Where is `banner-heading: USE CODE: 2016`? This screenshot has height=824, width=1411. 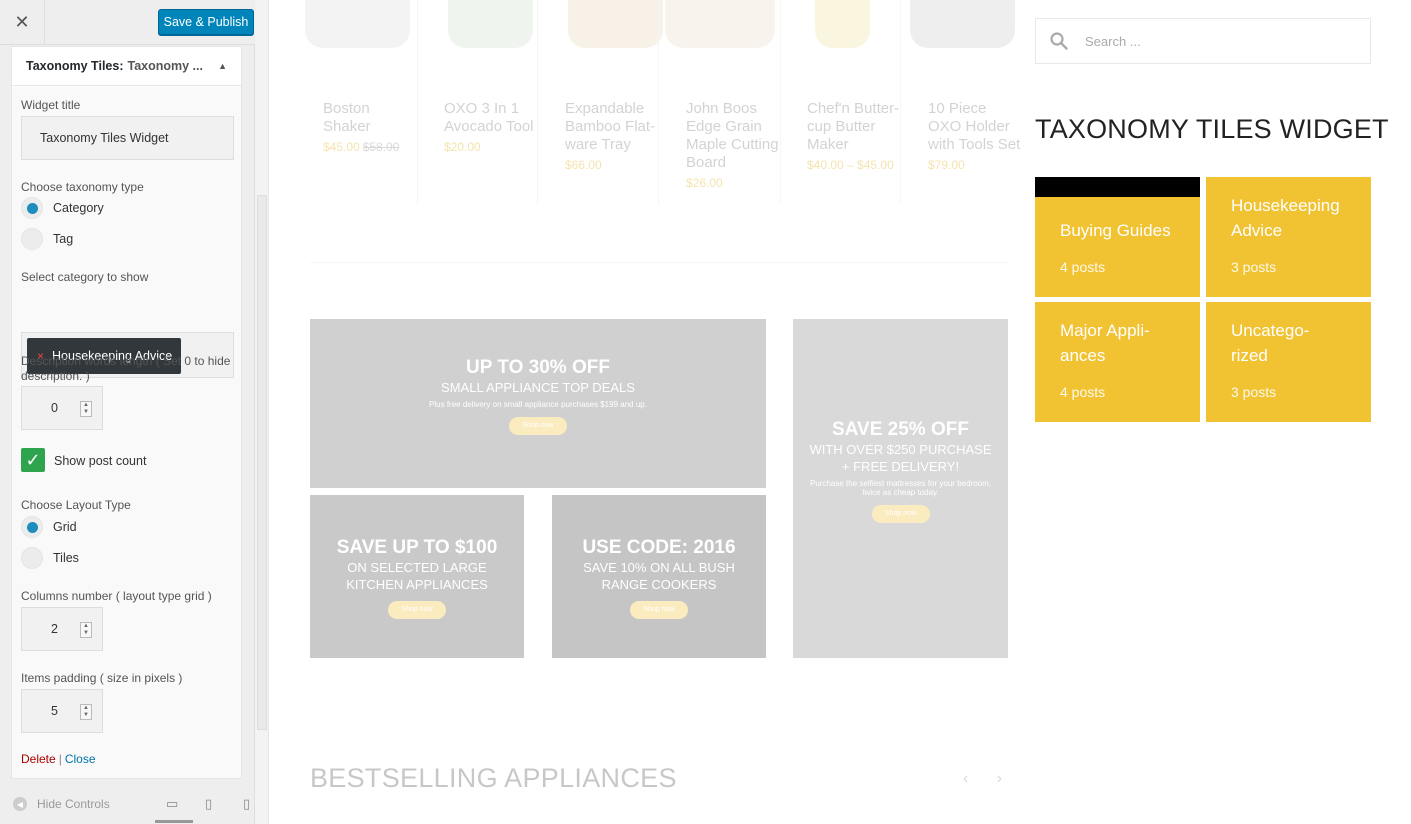
banner-heading: USE CODE: 2016 is located at coordinates (659, 547).